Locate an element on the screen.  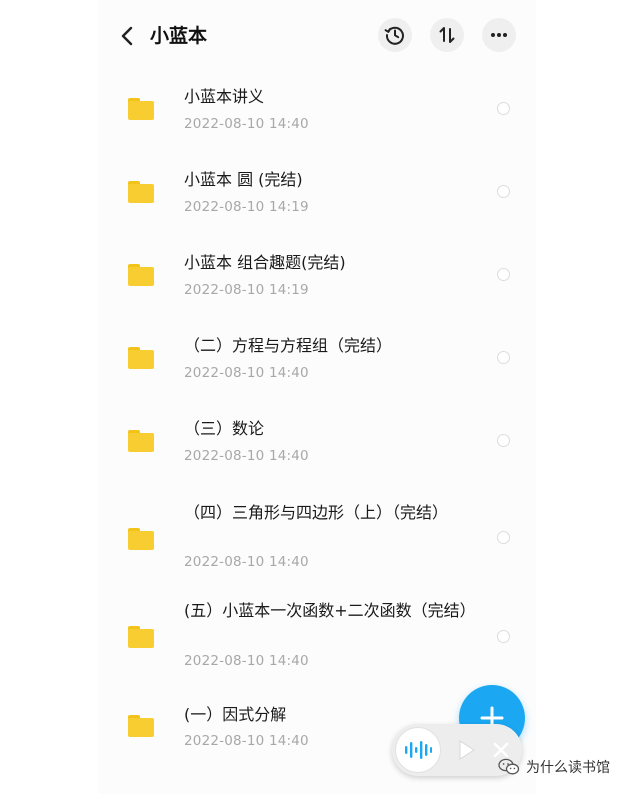
file-name: 小蓝本讲义 is located at coordinates (224, 96).